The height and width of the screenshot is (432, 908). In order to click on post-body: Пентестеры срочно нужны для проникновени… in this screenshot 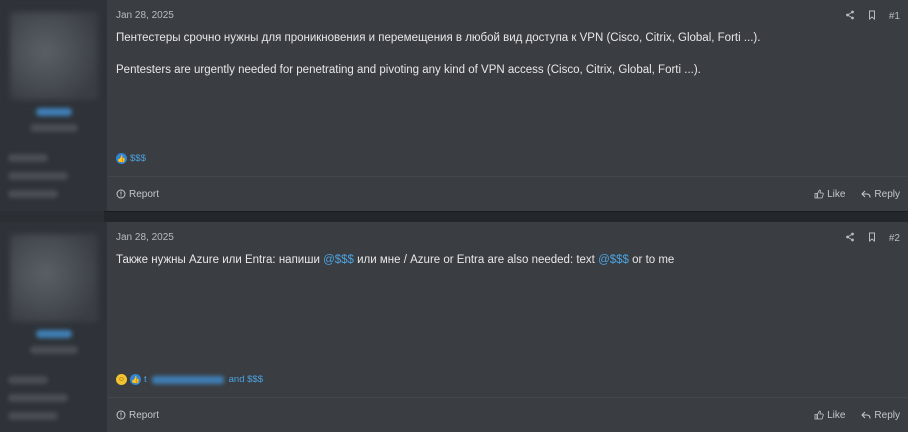, I will do `click(507, 62)`.